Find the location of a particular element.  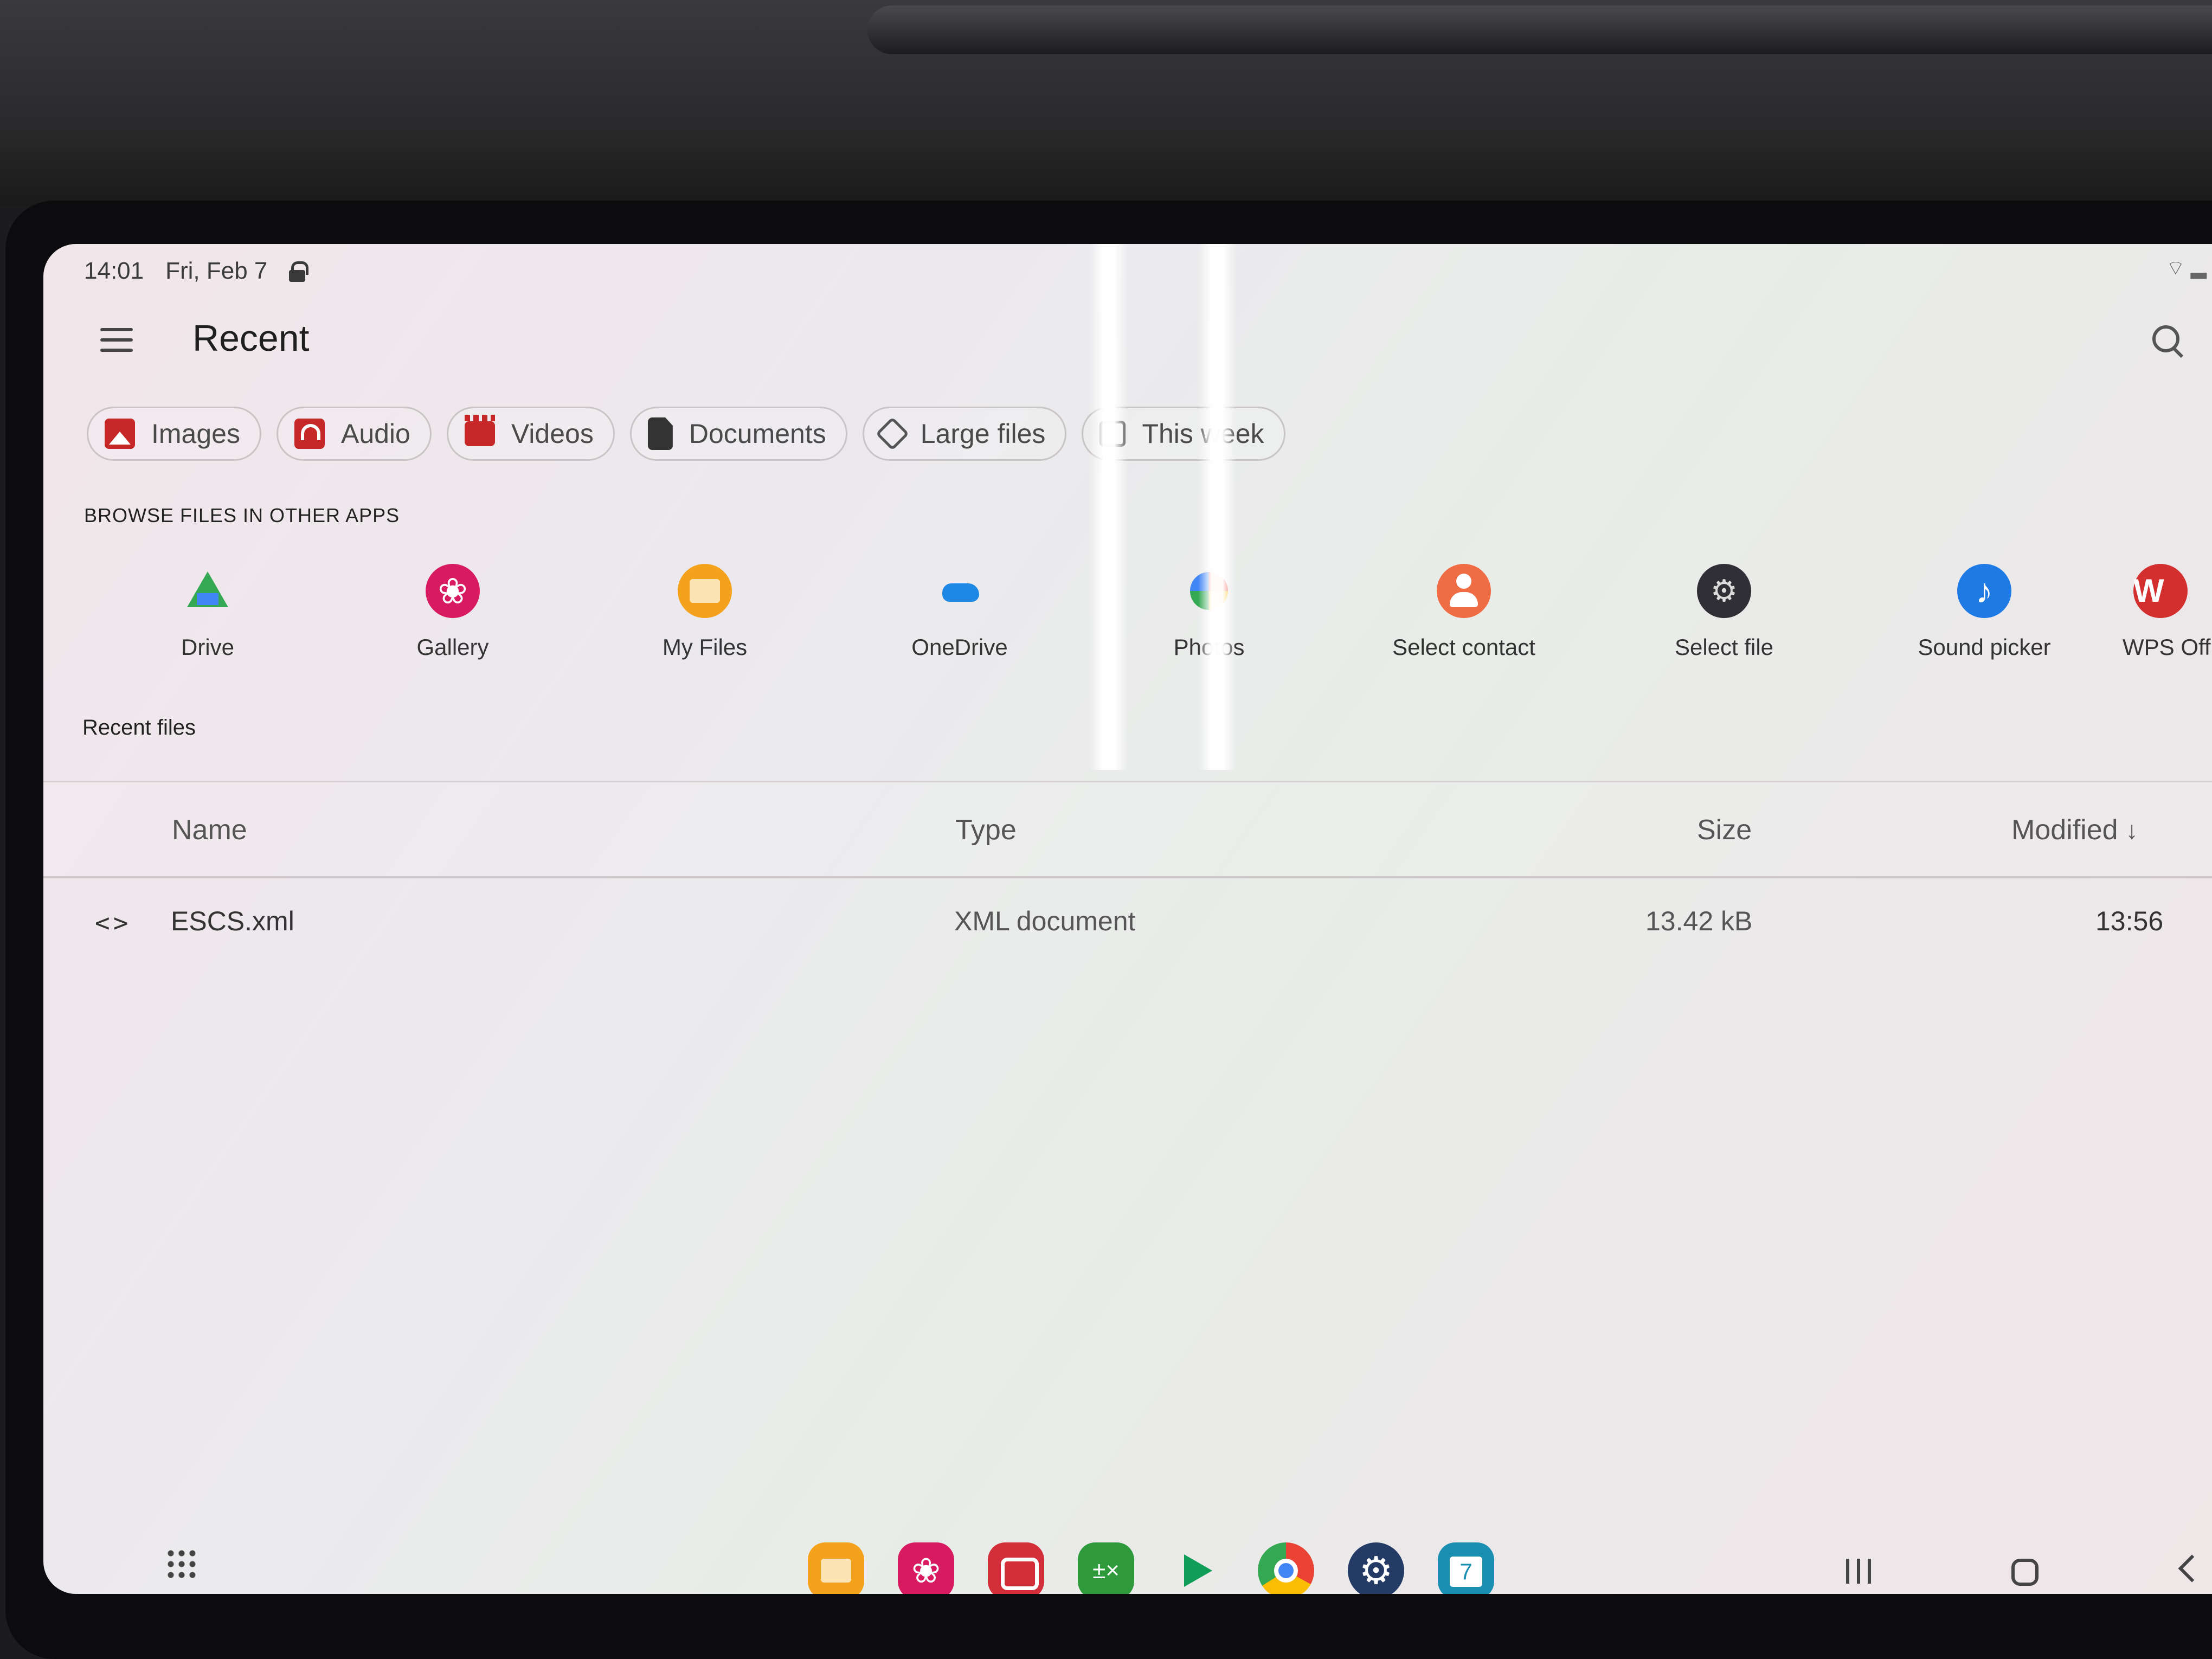

table-header: Name Type Size Modified ↓ is located at coordinates (1127, 829).